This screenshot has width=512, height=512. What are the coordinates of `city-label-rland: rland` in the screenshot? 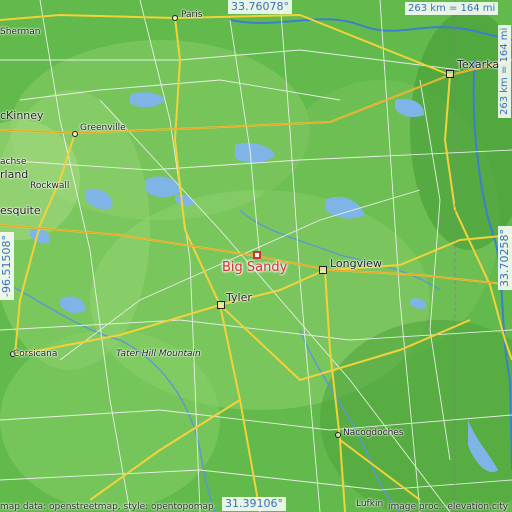 It's located at (14, 174).